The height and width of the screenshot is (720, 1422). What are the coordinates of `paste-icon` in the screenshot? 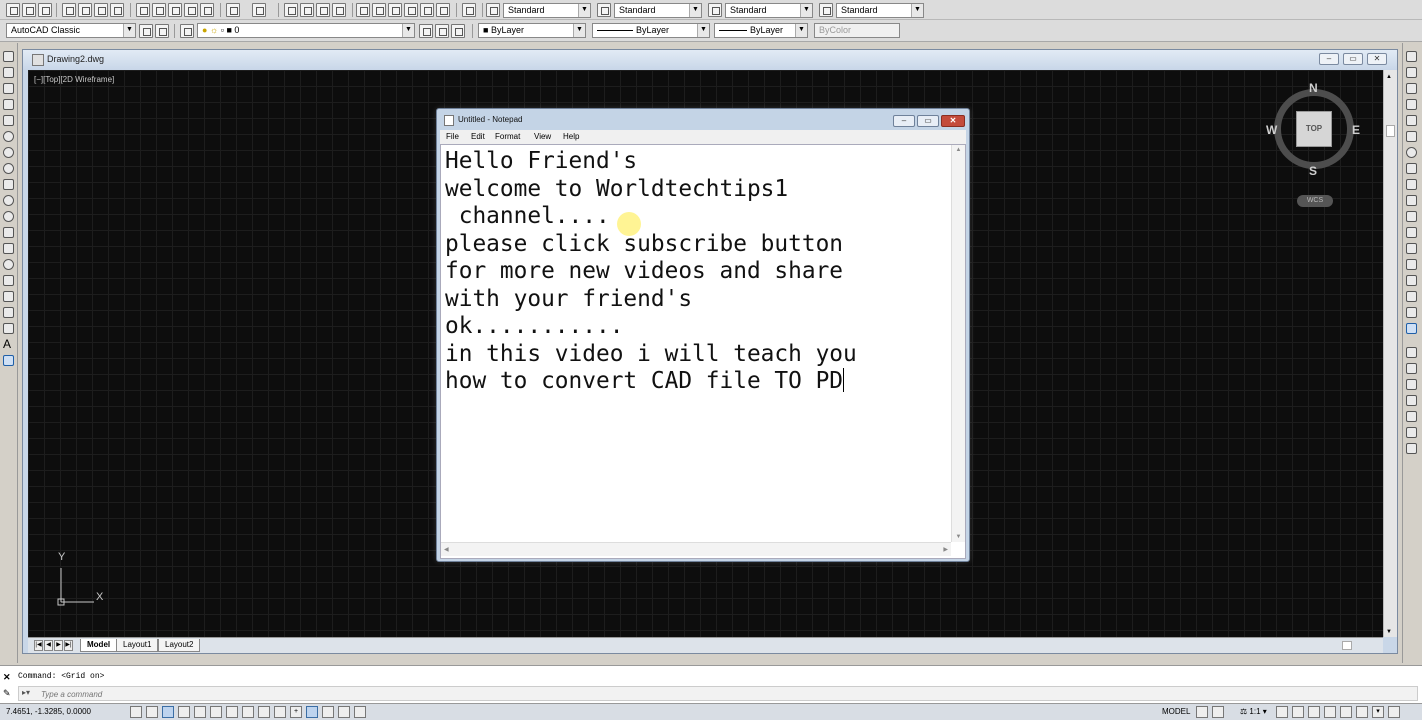 It's located at (175, 10).